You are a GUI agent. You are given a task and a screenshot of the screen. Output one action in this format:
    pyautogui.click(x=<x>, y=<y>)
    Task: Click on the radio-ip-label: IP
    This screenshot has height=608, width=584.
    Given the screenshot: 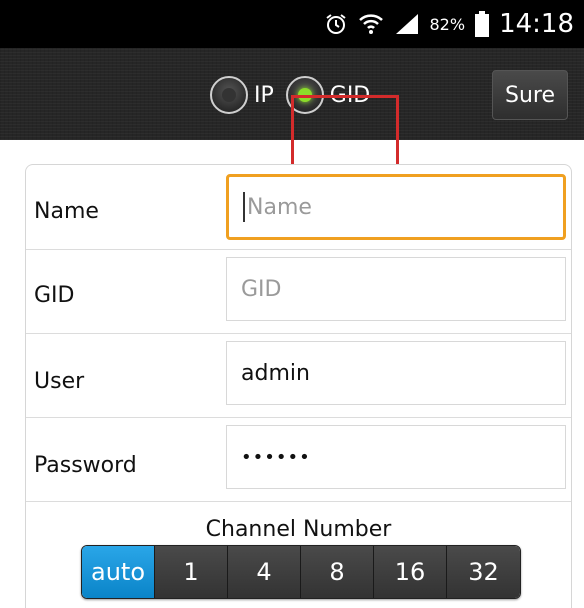 What is the action you would take?
    pyautogui.click(x=264, y=95)
    